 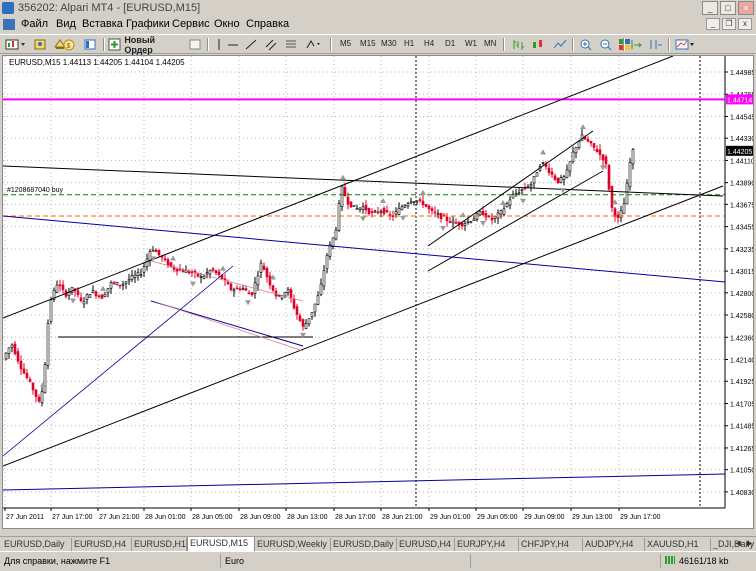 What do you see at coordinates (267, 24) in the screenshot?
I see `menu-help: Справка` at bounding box center [267, 24].